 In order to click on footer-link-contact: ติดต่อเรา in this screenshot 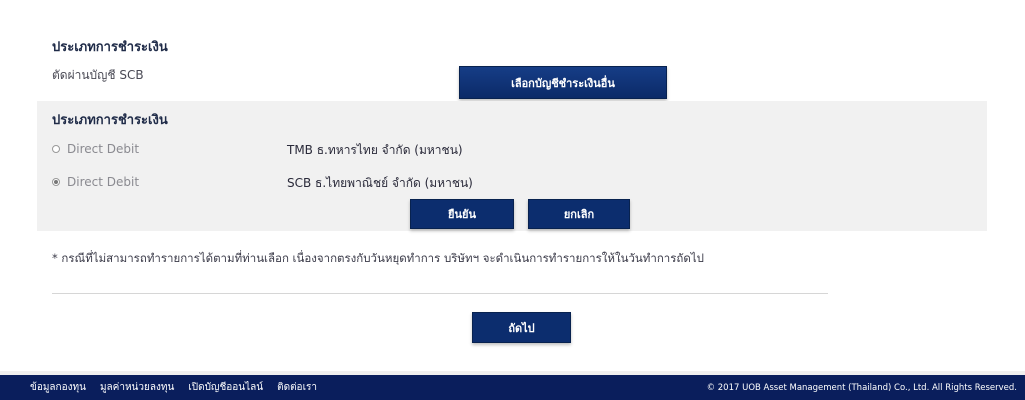, I will do `click(297, 387)`.